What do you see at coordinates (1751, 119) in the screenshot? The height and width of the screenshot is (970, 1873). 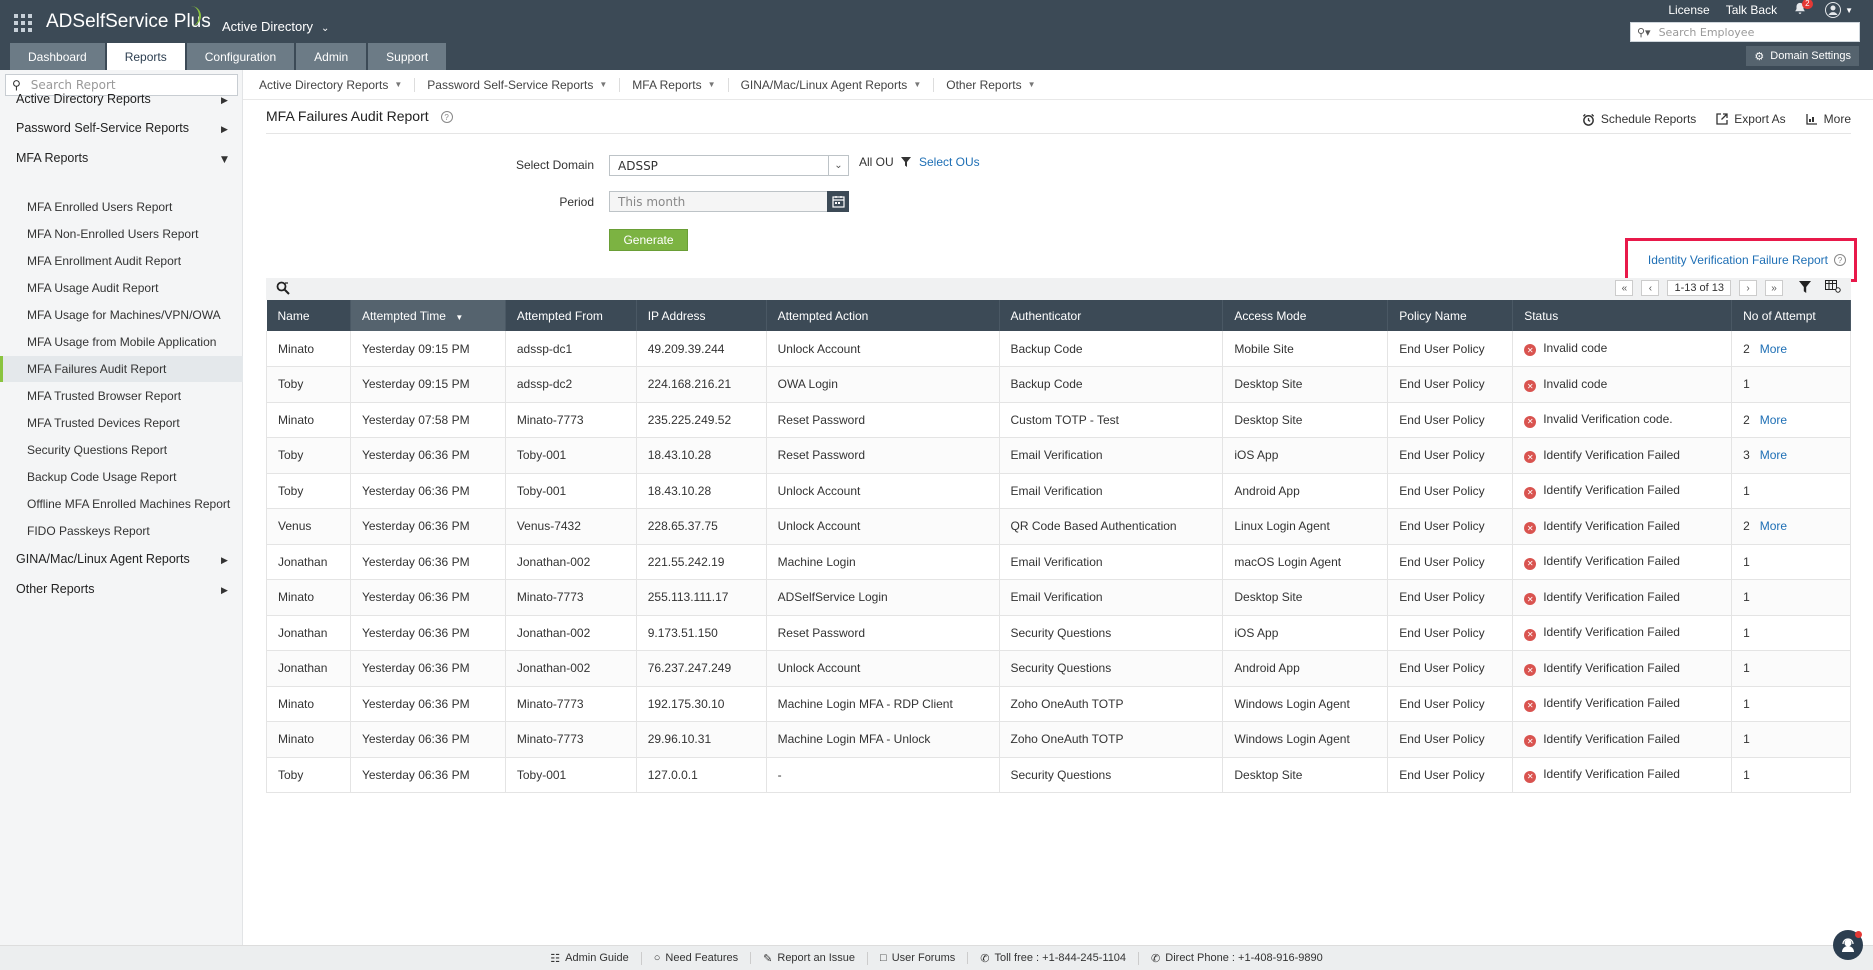 I see `export-as-button: Export As` at bounding box center [1751, 119].